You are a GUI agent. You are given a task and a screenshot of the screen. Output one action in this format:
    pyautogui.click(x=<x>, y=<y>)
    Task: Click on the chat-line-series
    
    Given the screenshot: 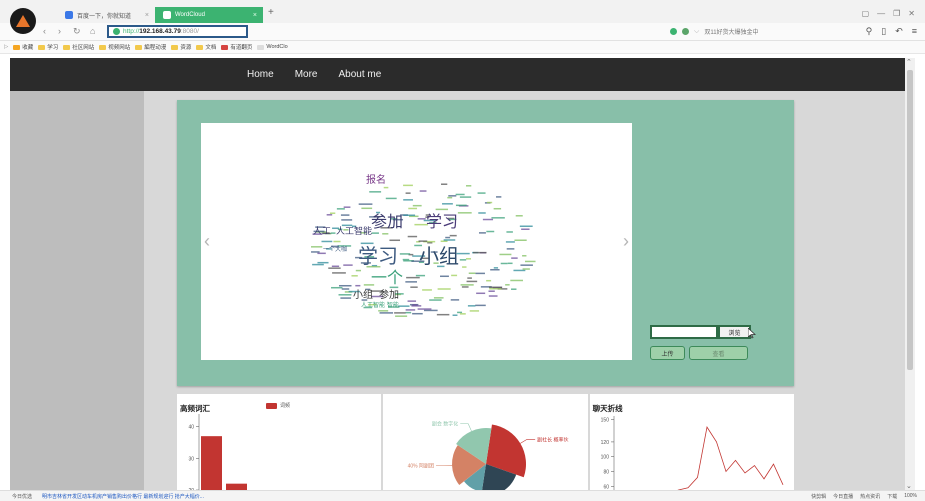 What is the action you would take?
    pyautogui.click(x=726, y=458)
    